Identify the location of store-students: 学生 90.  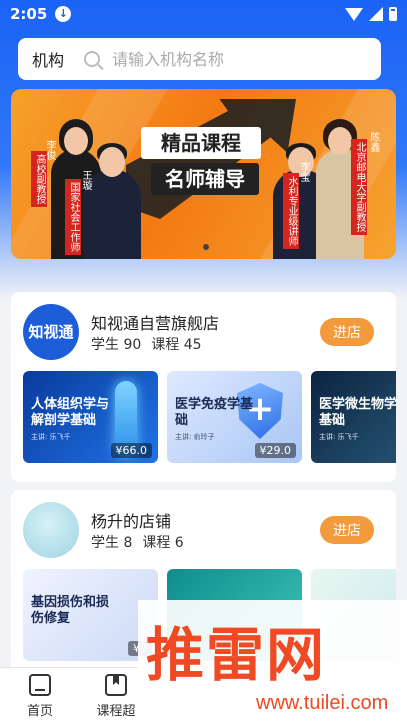
(116, 345).